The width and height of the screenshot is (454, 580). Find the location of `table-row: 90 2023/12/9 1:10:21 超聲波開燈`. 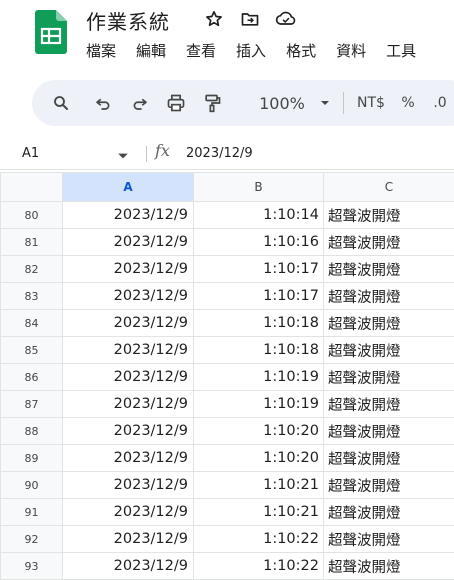

table-row: 90 2023/12/9 1:10:21 超聲波開燈 is located at coordinates (227, 485).